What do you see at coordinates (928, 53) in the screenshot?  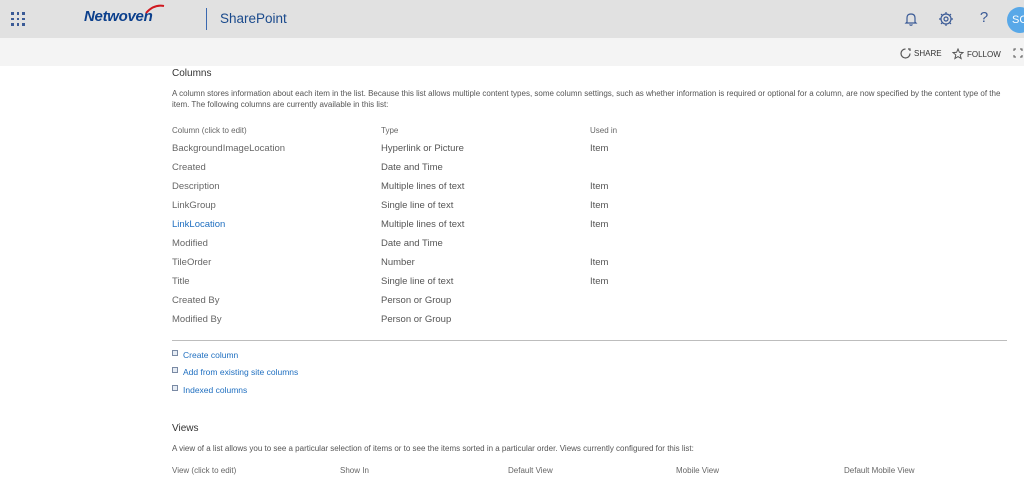 I see `share-label: SHARE` at bounding box center [928, 53].